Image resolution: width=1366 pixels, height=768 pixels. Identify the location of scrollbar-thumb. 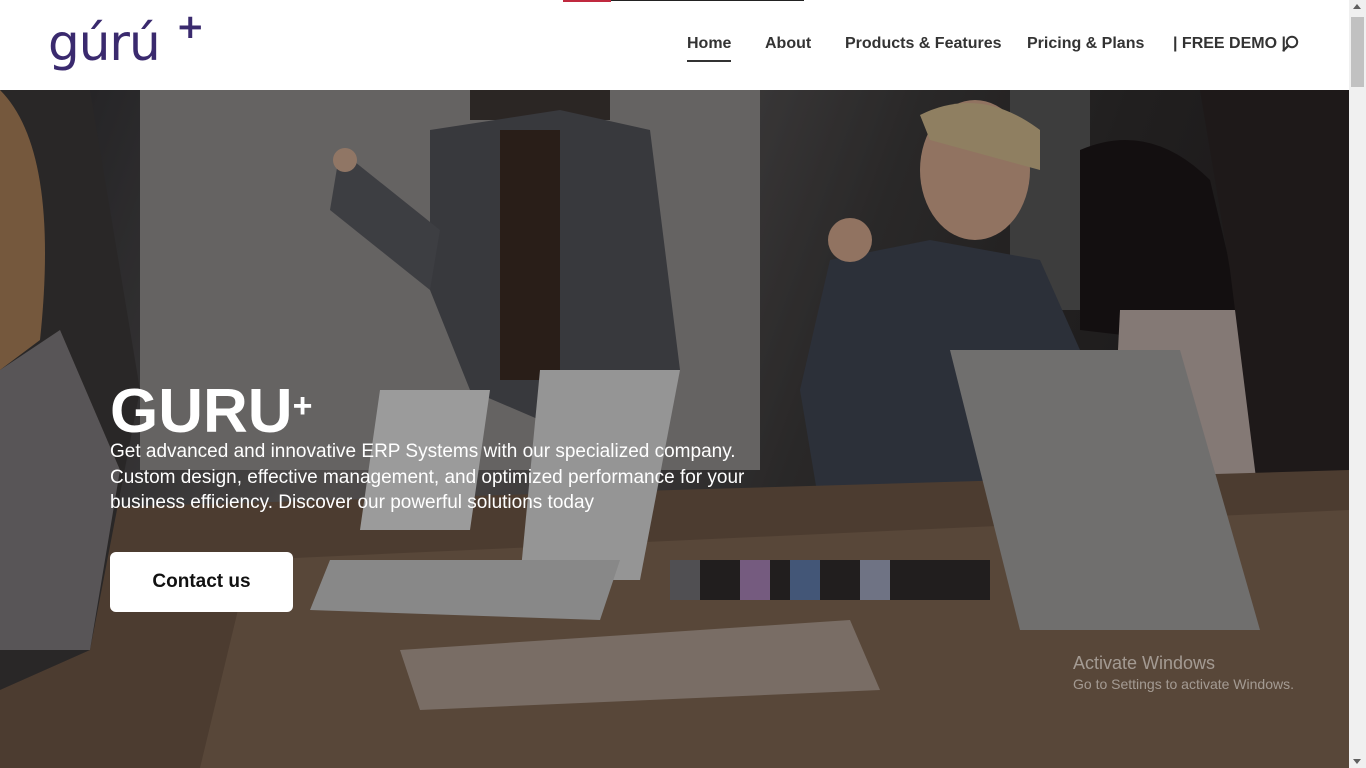
(1357, 52).